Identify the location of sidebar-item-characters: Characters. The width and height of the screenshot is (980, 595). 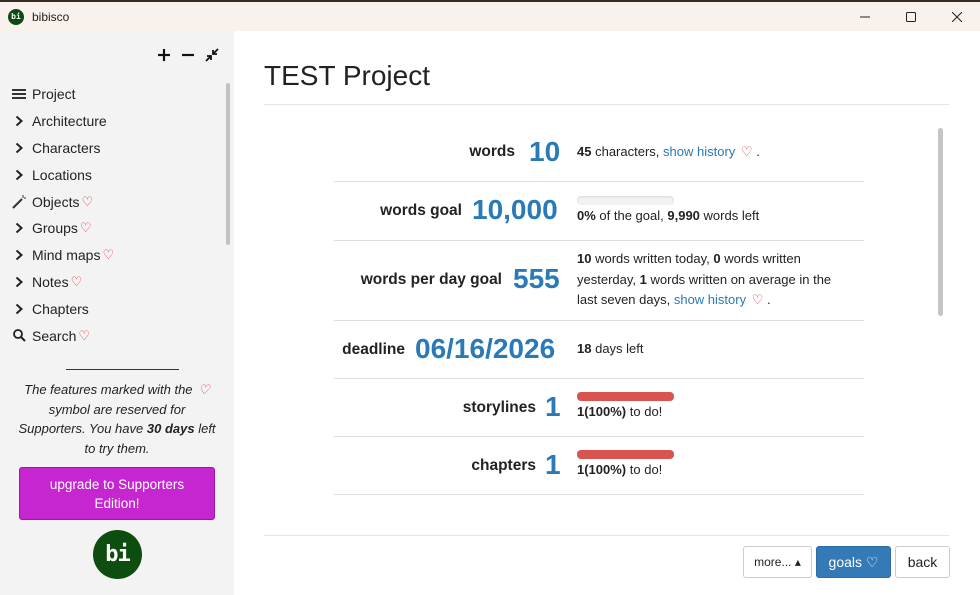
(63, 148).